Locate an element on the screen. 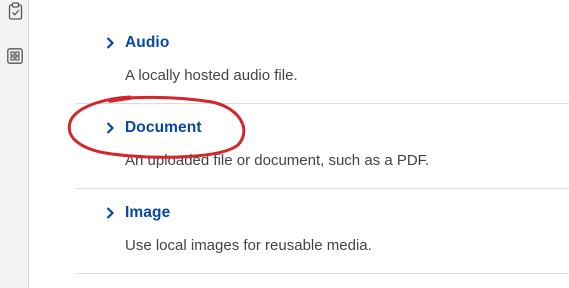 The width and height of the screenshot is (569, 288). media-type-description: Use local images for reusable media. is located at coordinates (248, 245).